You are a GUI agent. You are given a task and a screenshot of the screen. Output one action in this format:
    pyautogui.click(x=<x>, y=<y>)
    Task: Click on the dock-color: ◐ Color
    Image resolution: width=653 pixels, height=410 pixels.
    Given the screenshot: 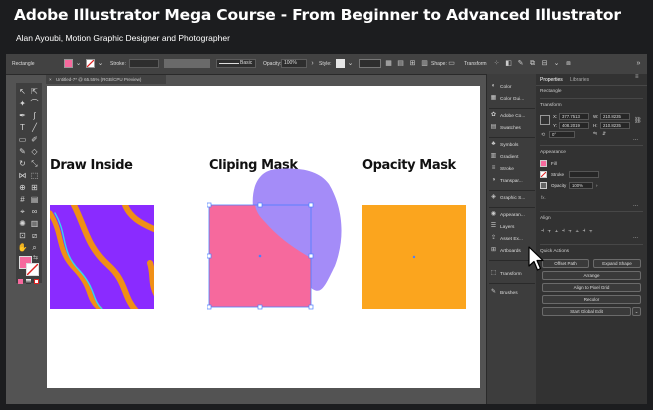 What is the action you would take?
    pyautogui.click(x=500, y=88)
    